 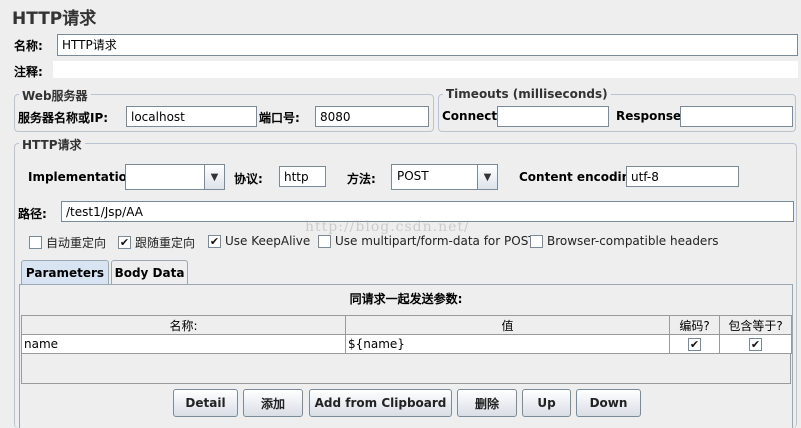 I want to click on response-field, so click(x=736, y=116).